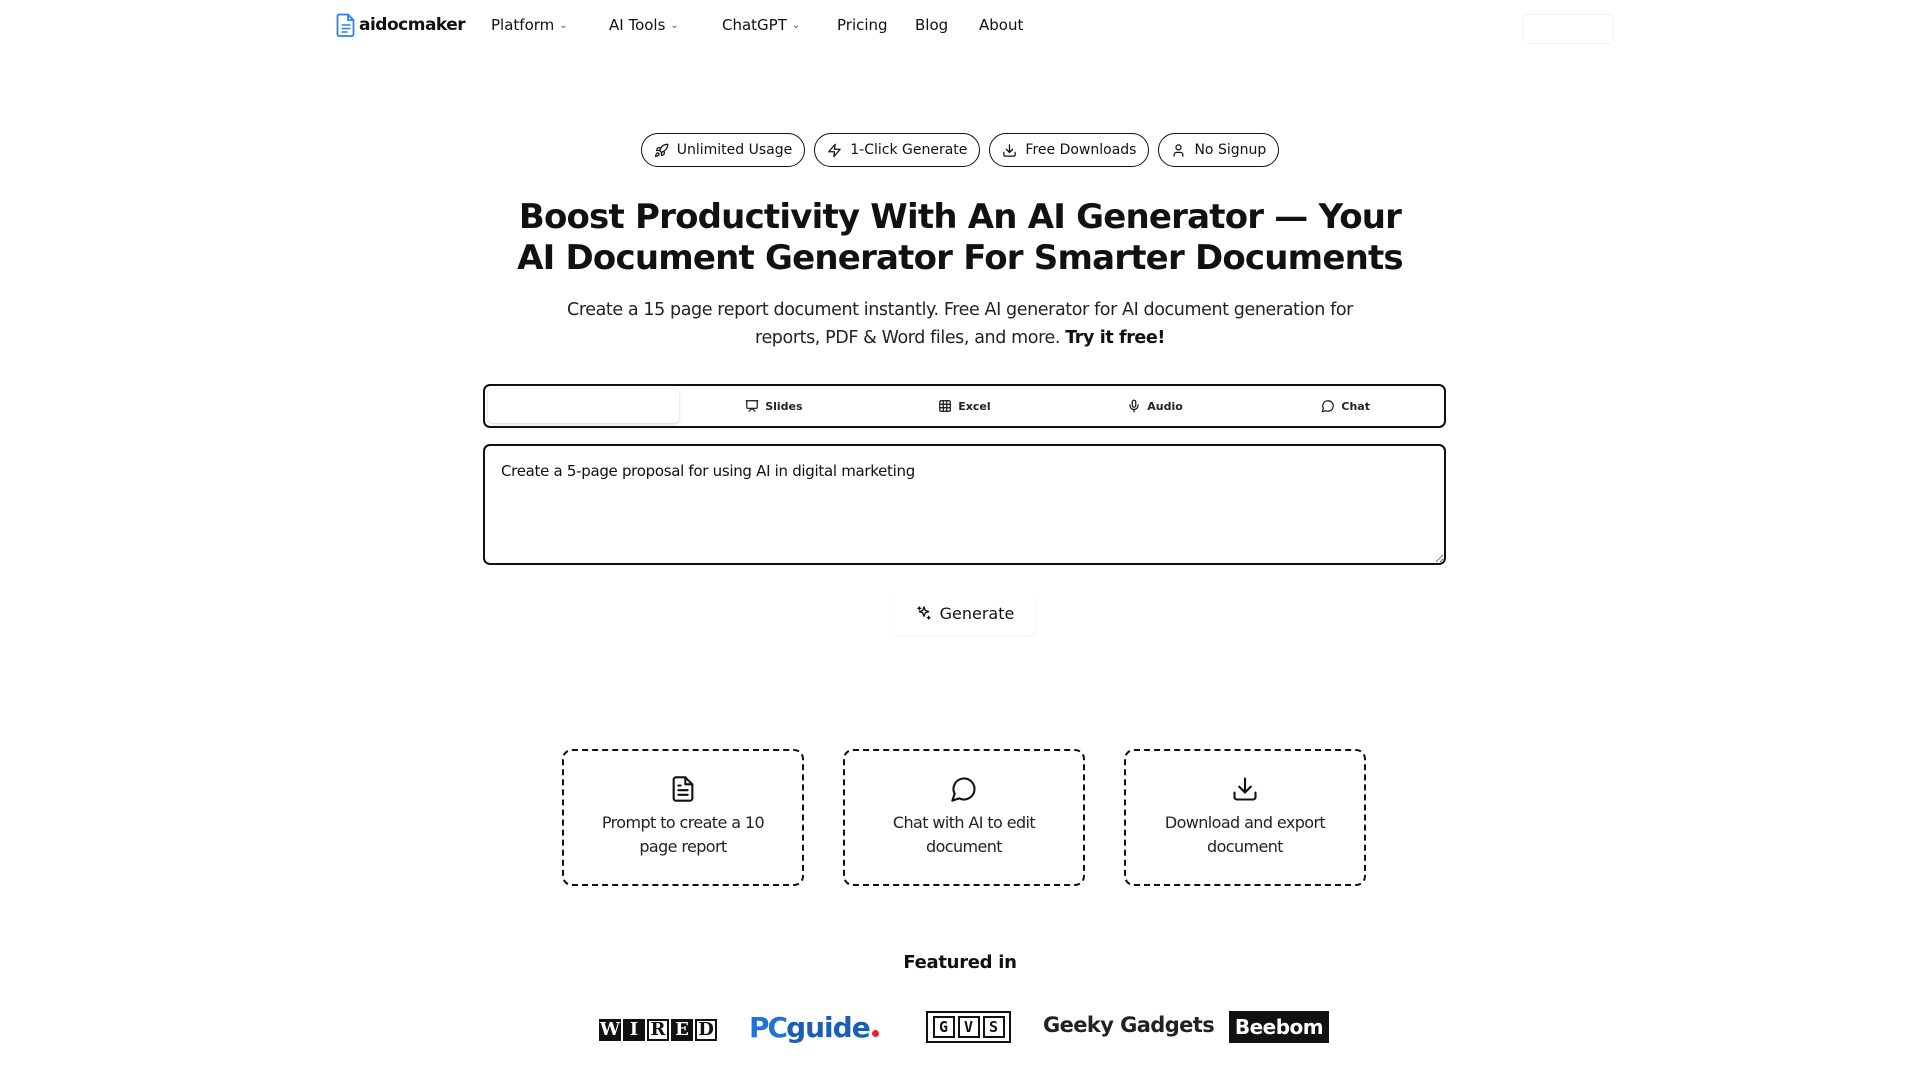  Describe the element at coordinates (523, 25) in the screenshot. I see `nav-platform-label: Platform` at that location.